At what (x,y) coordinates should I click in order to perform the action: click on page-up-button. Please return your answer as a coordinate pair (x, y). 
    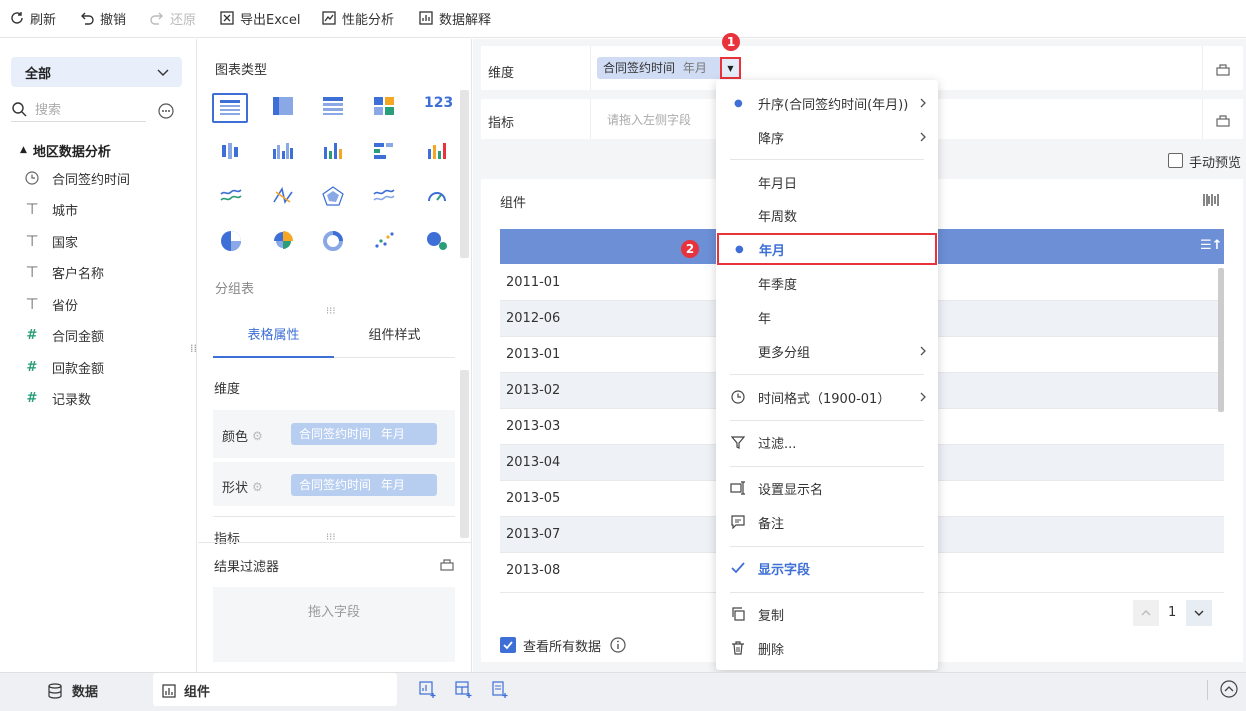
    Looking at the image, I should click on (1146, 613).